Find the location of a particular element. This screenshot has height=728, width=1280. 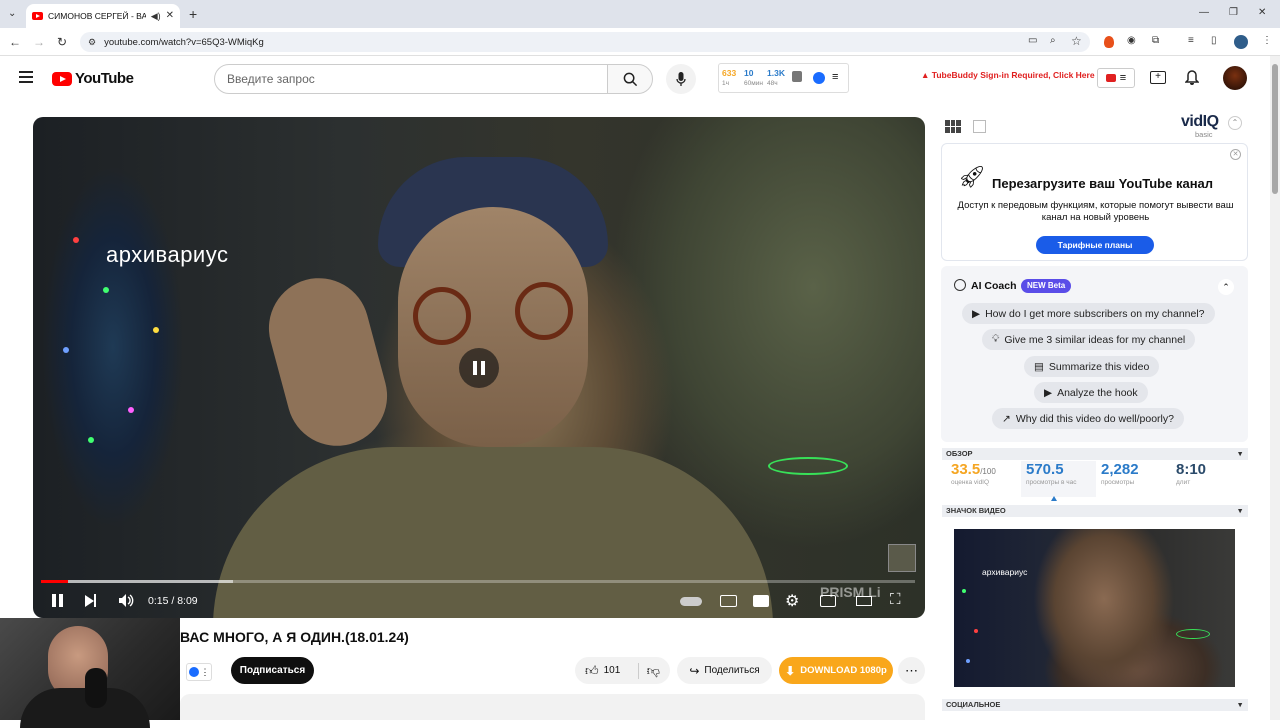

profile-avatar-icon is located at coordinates (1241, 42).